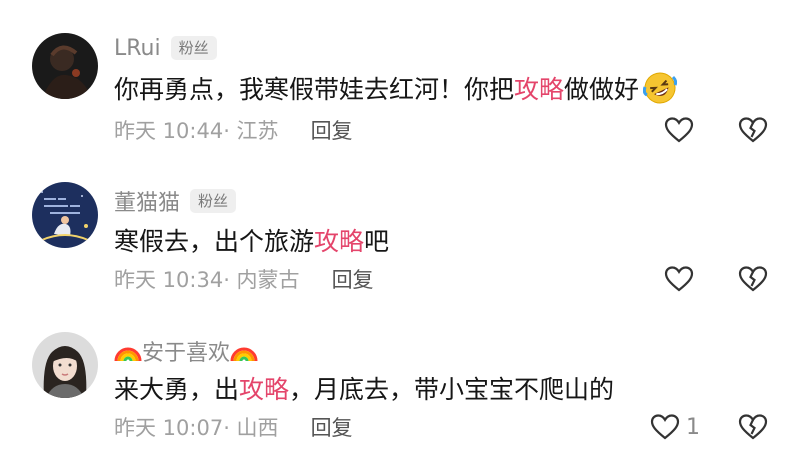 The height and width of the screenshot is (460, 800). Describe the element at coordinates (251, 131) in the screenshot. I see `comment-location: · 江苏` at that location.